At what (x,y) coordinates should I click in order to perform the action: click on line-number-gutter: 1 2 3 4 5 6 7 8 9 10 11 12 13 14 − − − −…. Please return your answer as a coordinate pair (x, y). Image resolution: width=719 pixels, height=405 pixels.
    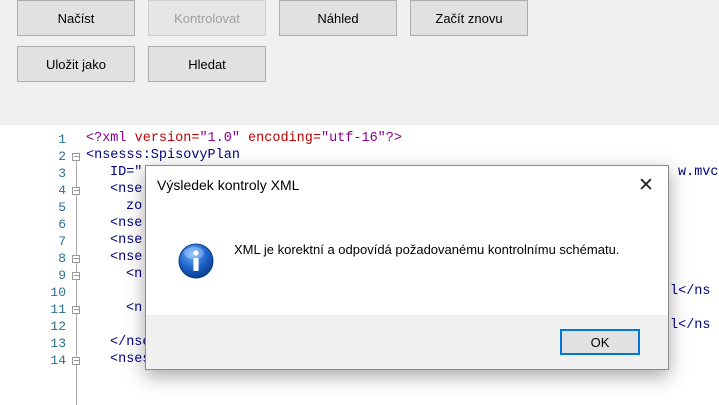
    Looking at the image, I should click on (41, 265).